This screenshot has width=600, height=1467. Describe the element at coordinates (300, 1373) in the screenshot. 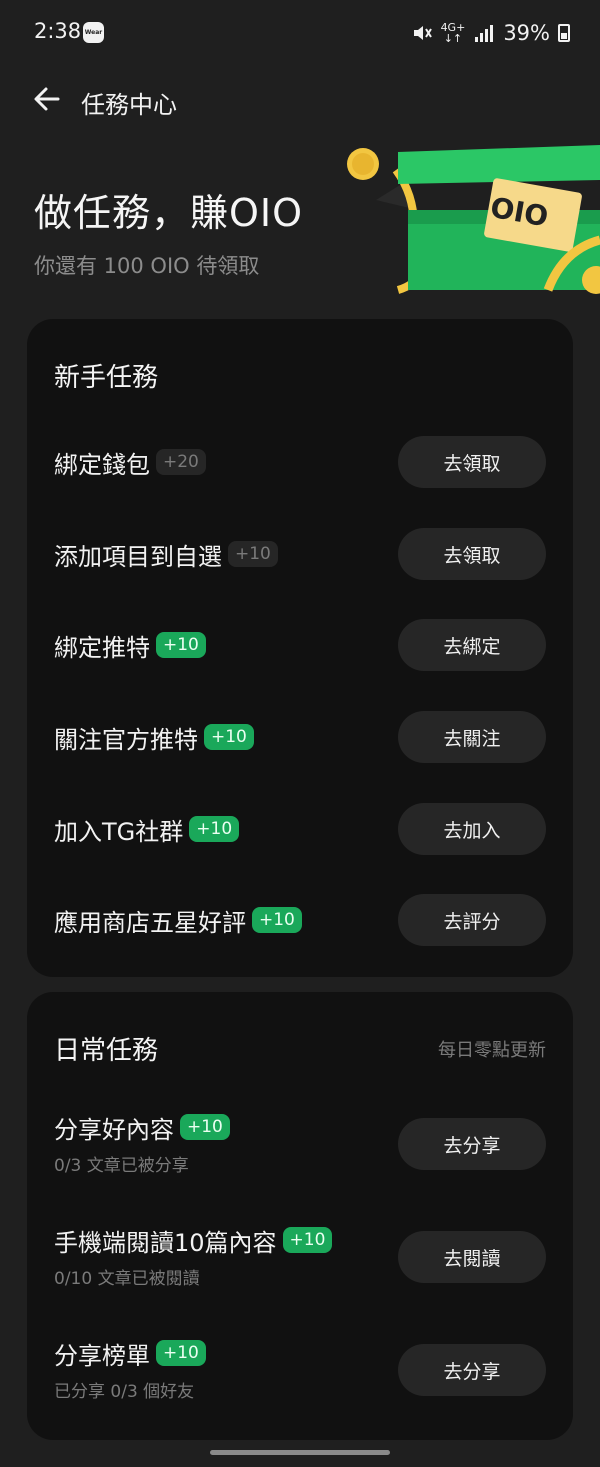

I see `task-row: 分享榜單 +10 已分享 0/3 個好友 去分享` at that location.